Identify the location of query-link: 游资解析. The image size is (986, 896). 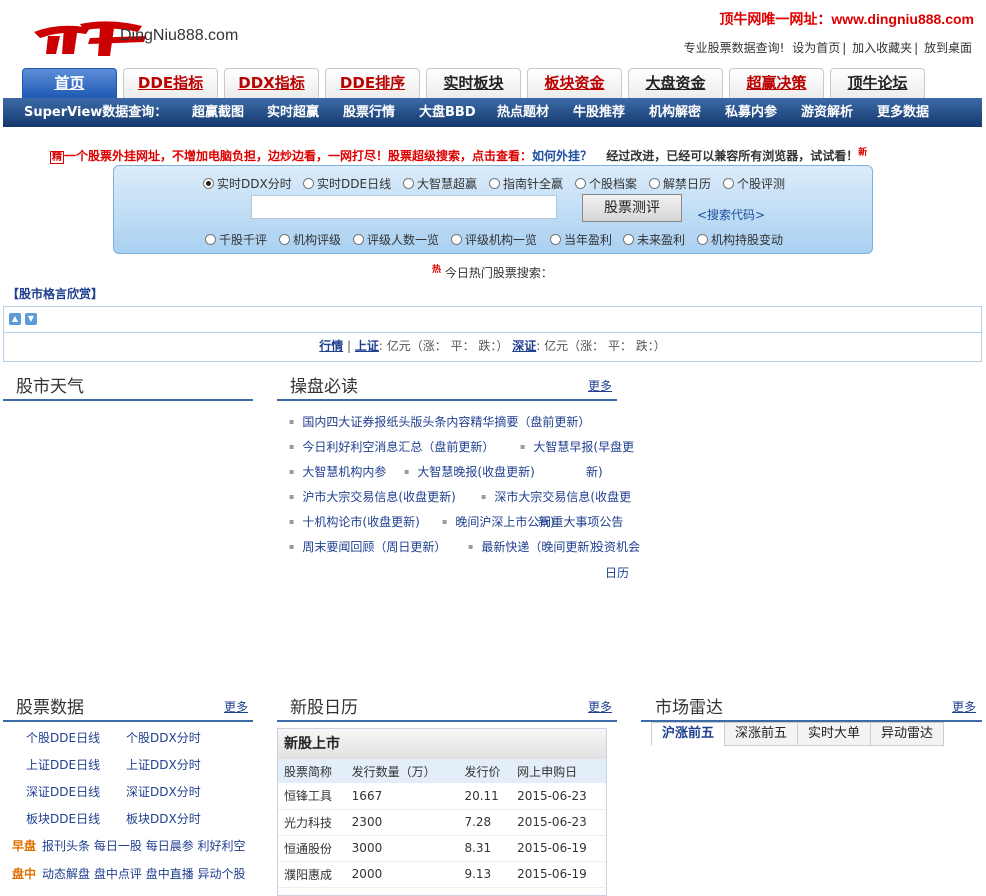
(827, 112).